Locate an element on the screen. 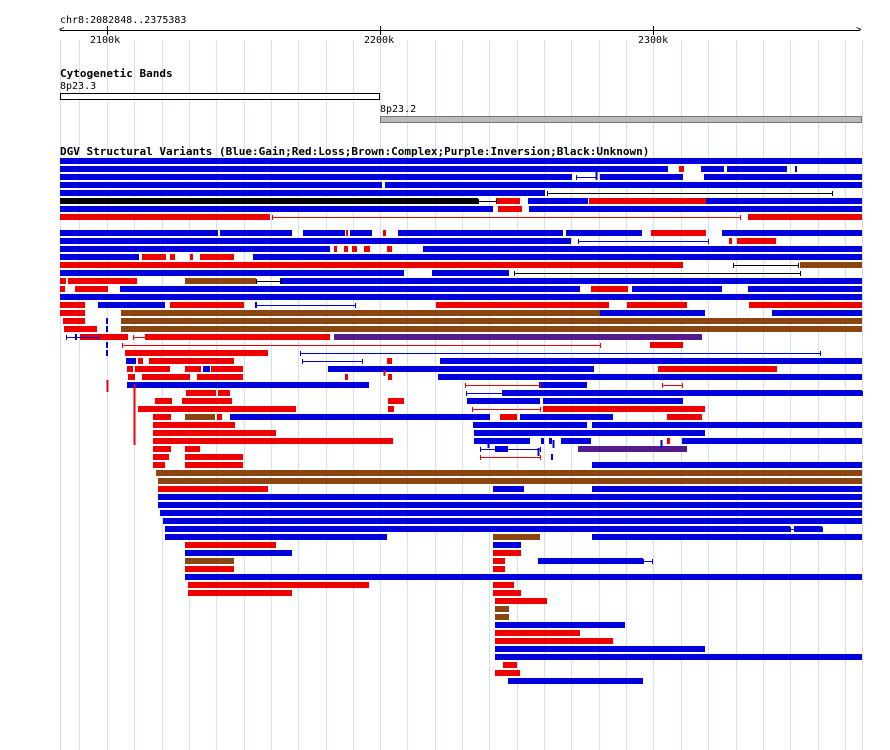 The image size is (890, 750). cytoband-label: 8p23.3 is located at coordinates (78, 86).